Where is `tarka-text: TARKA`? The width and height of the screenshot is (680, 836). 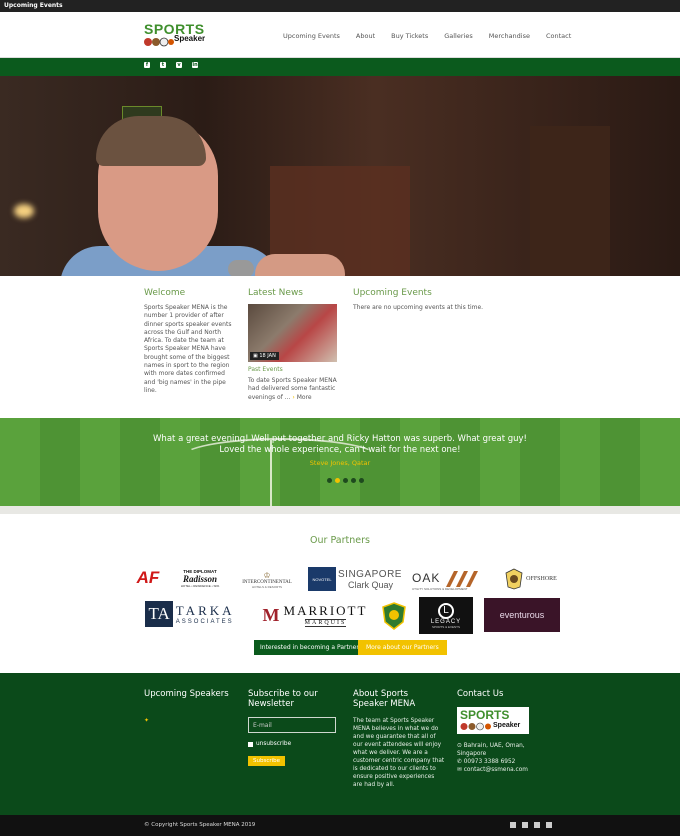
tarka-text: TARKA is located at coordinates (205, 610).